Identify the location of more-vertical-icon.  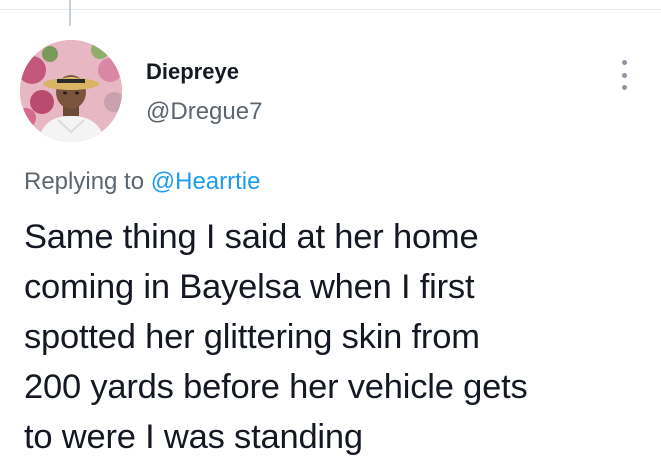
(624, 62).